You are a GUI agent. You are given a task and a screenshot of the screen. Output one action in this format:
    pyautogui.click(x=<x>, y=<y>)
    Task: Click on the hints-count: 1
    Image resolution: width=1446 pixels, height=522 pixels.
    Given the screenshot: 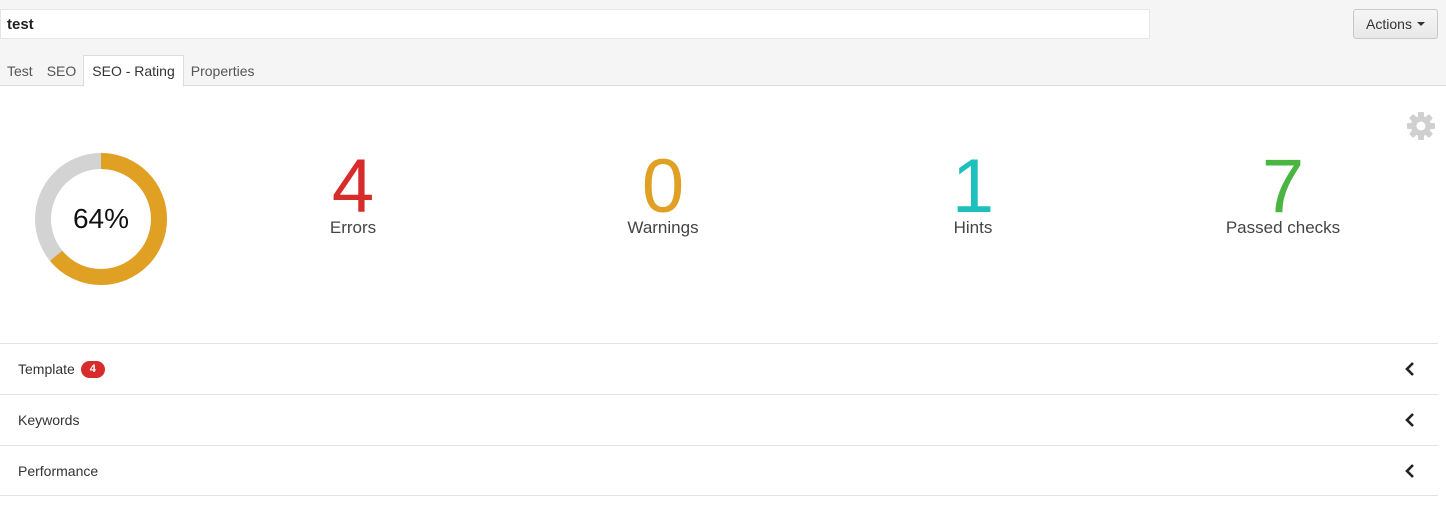 What is the action you would take?
    pyautogui.click(x=973, y=186)
    